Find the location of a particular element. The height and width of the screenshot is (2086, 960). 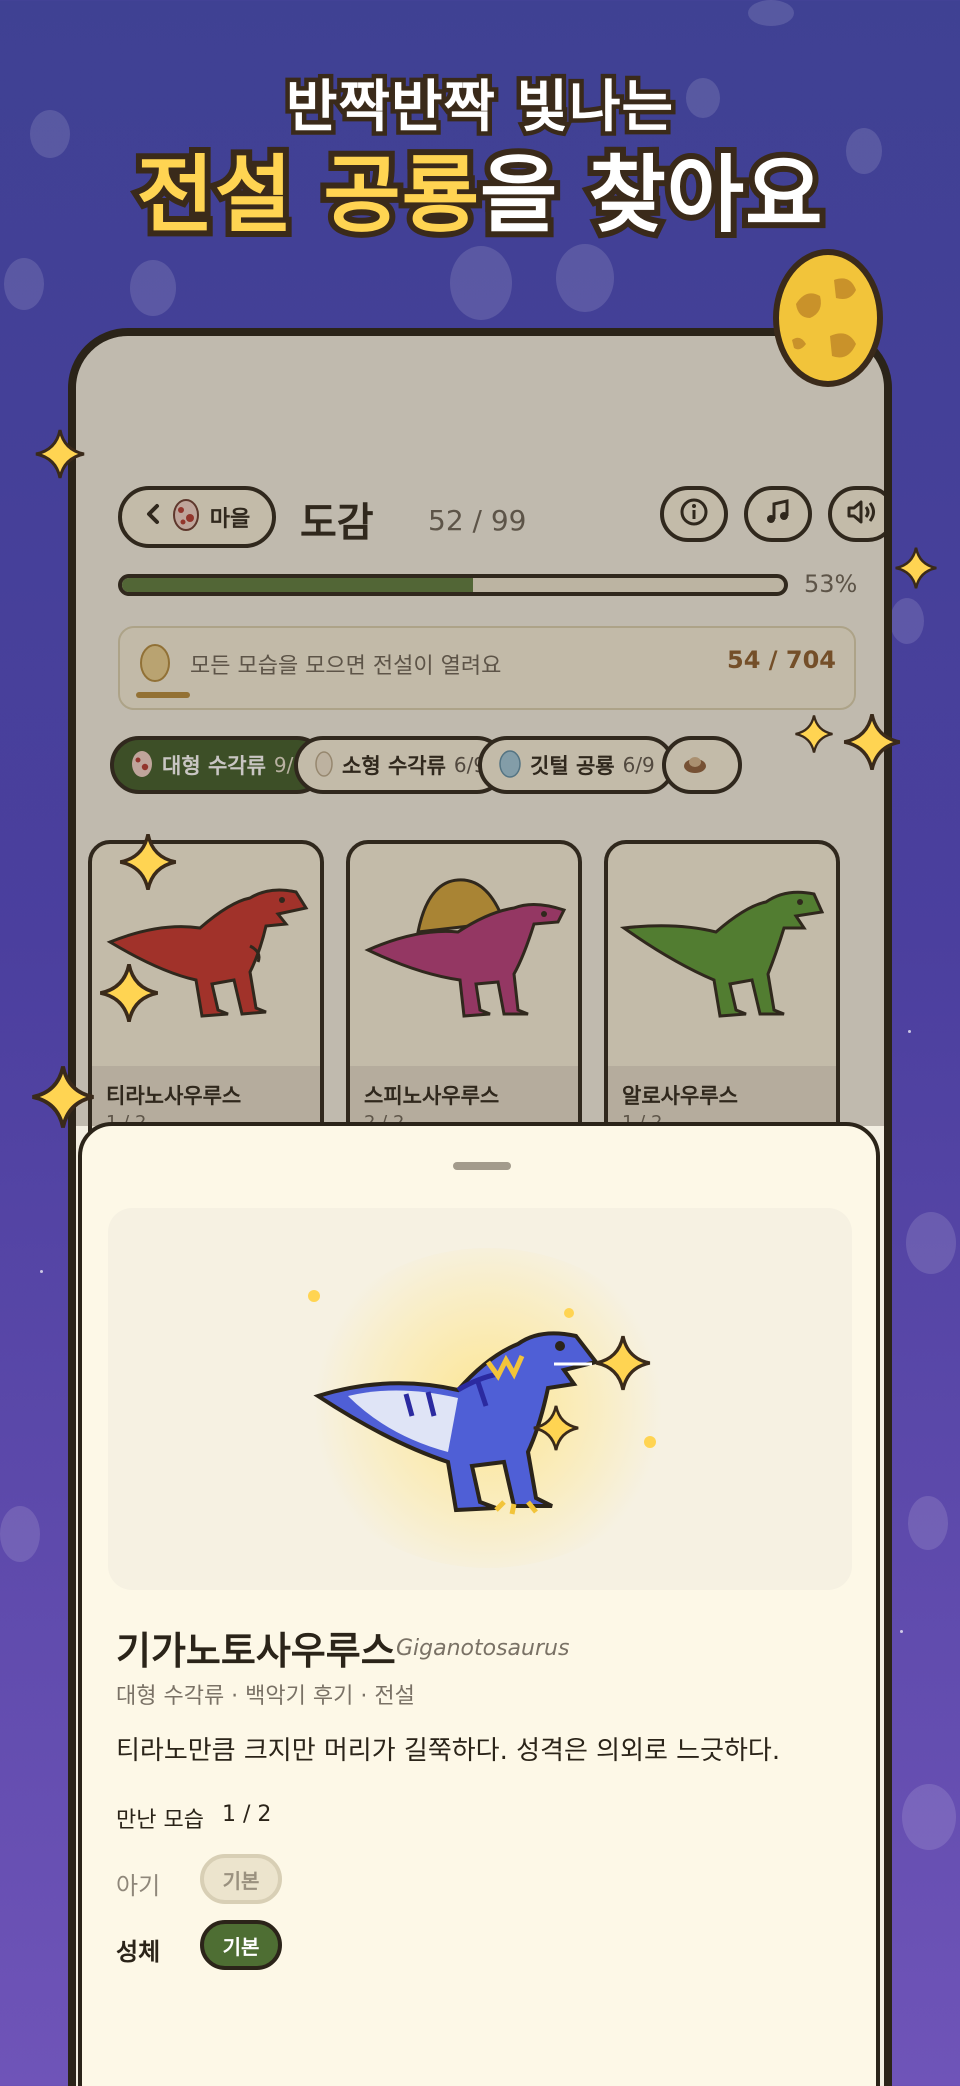

dino-artwork-panel is located at coordinates (480, 1399).